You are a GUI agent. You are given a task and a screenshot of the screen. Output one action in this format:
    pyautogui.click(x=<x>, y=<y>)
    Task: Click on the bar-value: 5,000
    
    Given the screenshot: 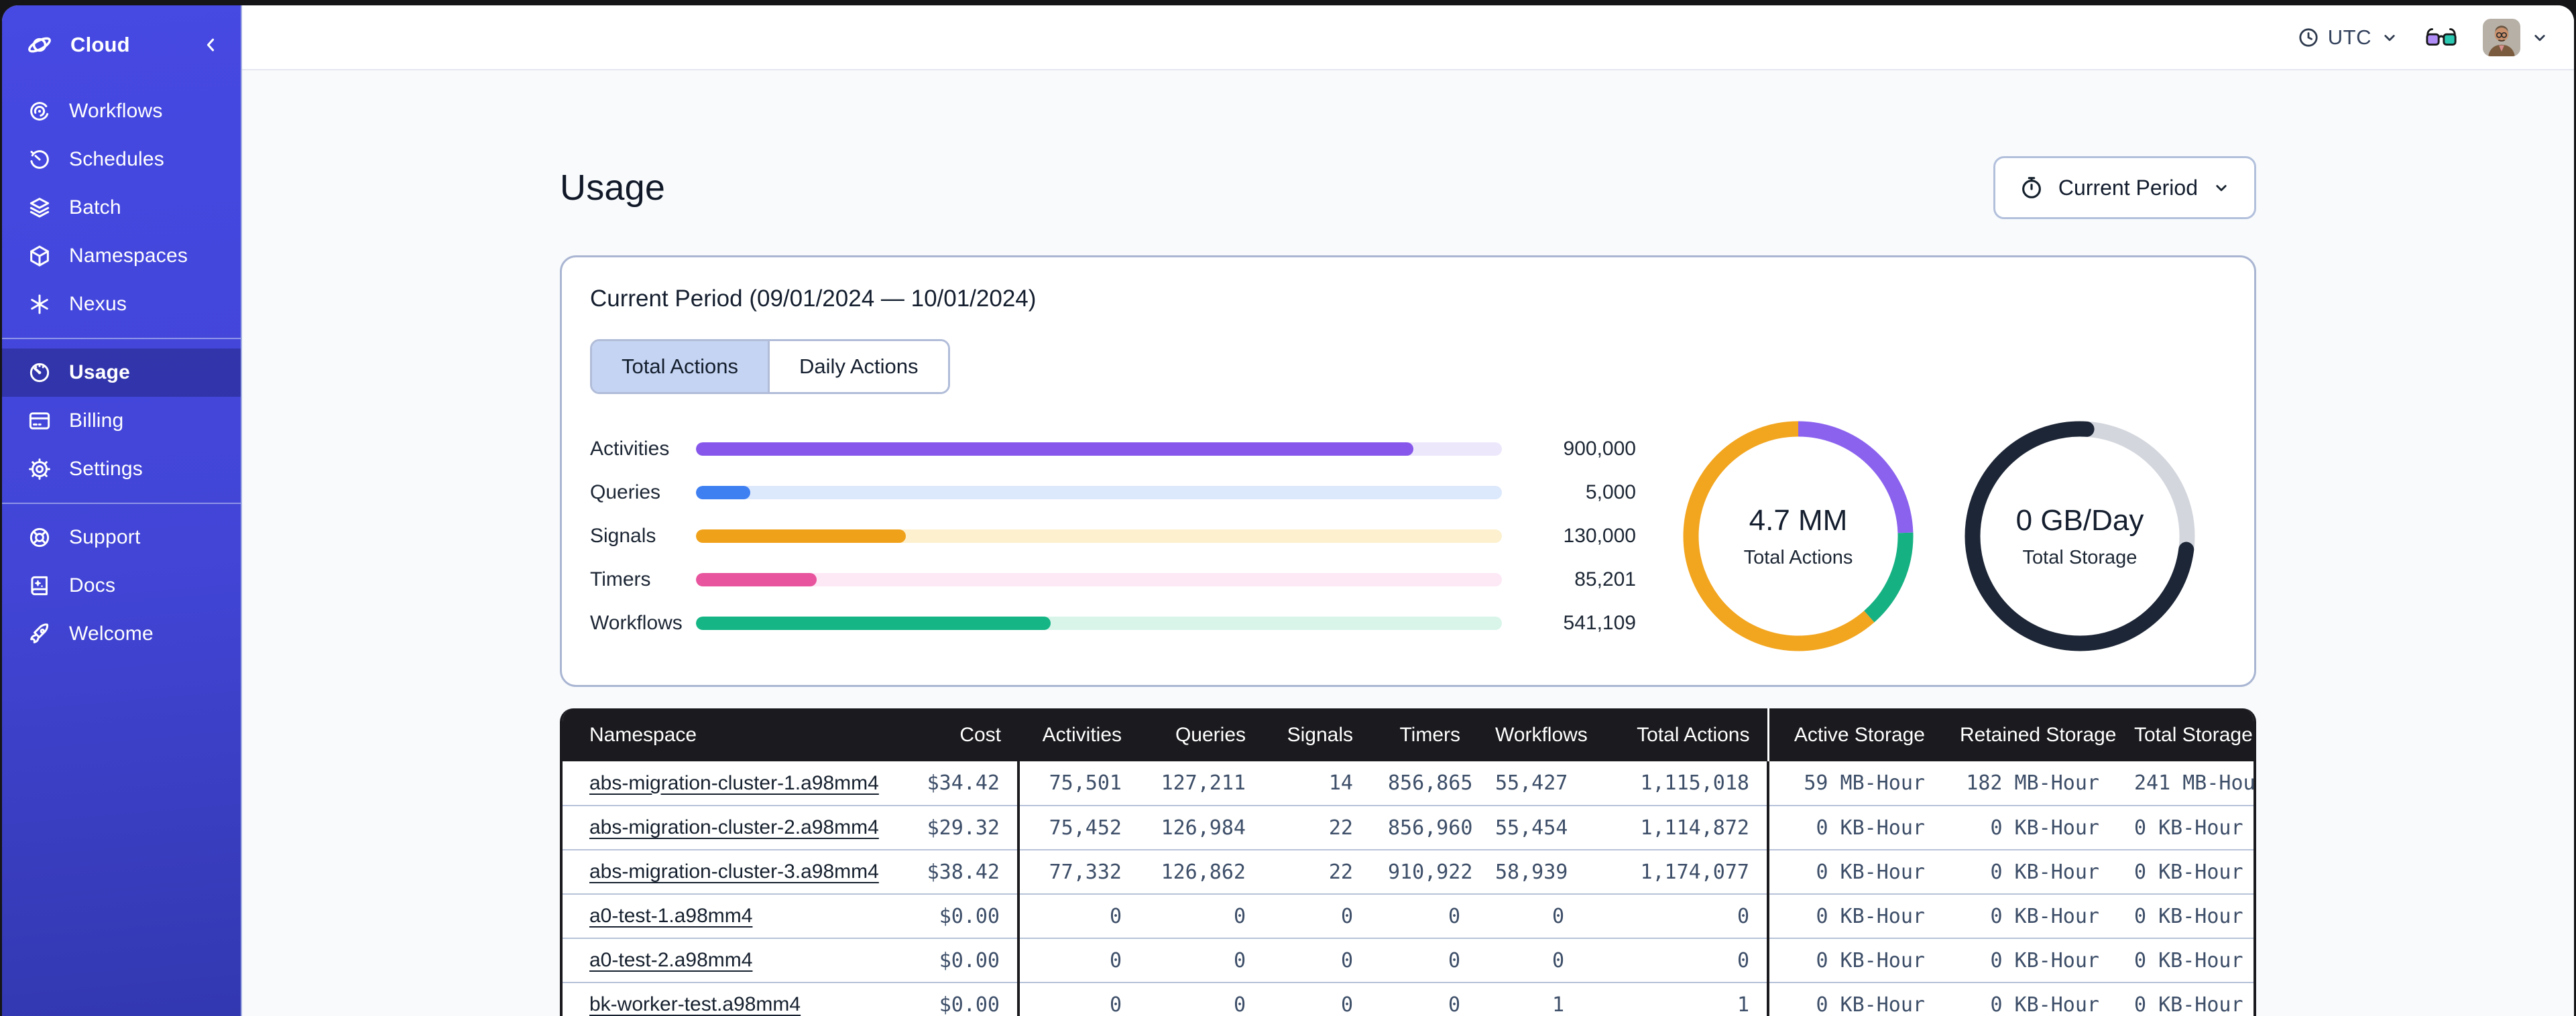 What is the action you would take?
    pyautogui.click(x=1610, y=492)
    